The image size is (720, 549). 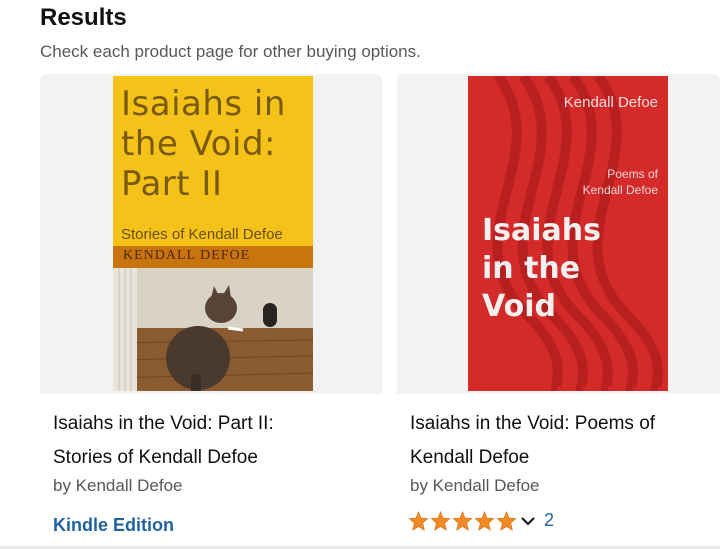 What do you see at coordinates (528, 521) in the screenshot?
I see `chevron-down-icon` at bounding box center [528, 521].